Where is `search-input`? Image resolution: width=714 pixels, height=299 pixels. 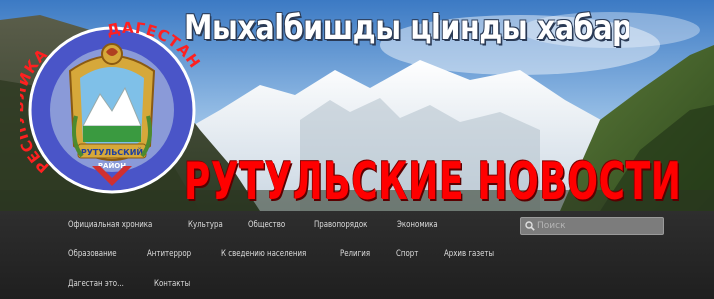 search-input is located at coordinates (597, 226).